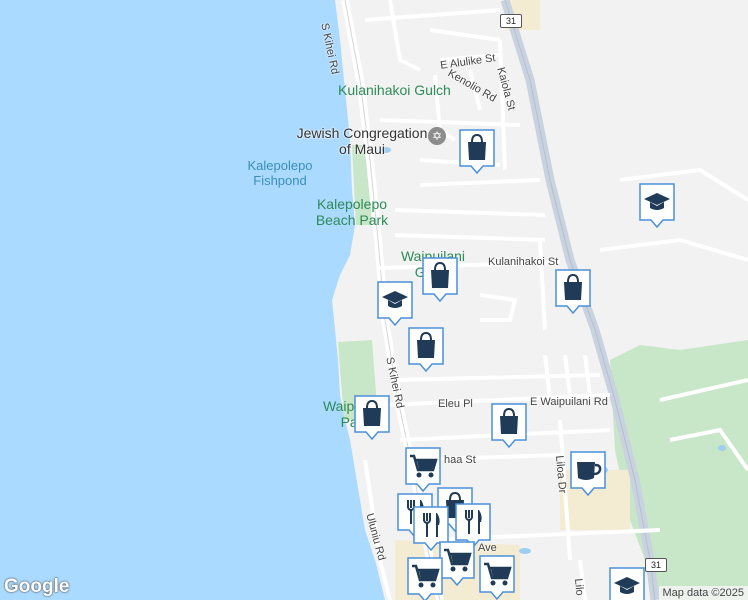 The image size is (748, 600). What do you see at coordinates (352, 212) in the screenshot?
I see `kalepolepo-beach-park-label: Kalepolepo Beach Park` at bounding box center [352, 212].